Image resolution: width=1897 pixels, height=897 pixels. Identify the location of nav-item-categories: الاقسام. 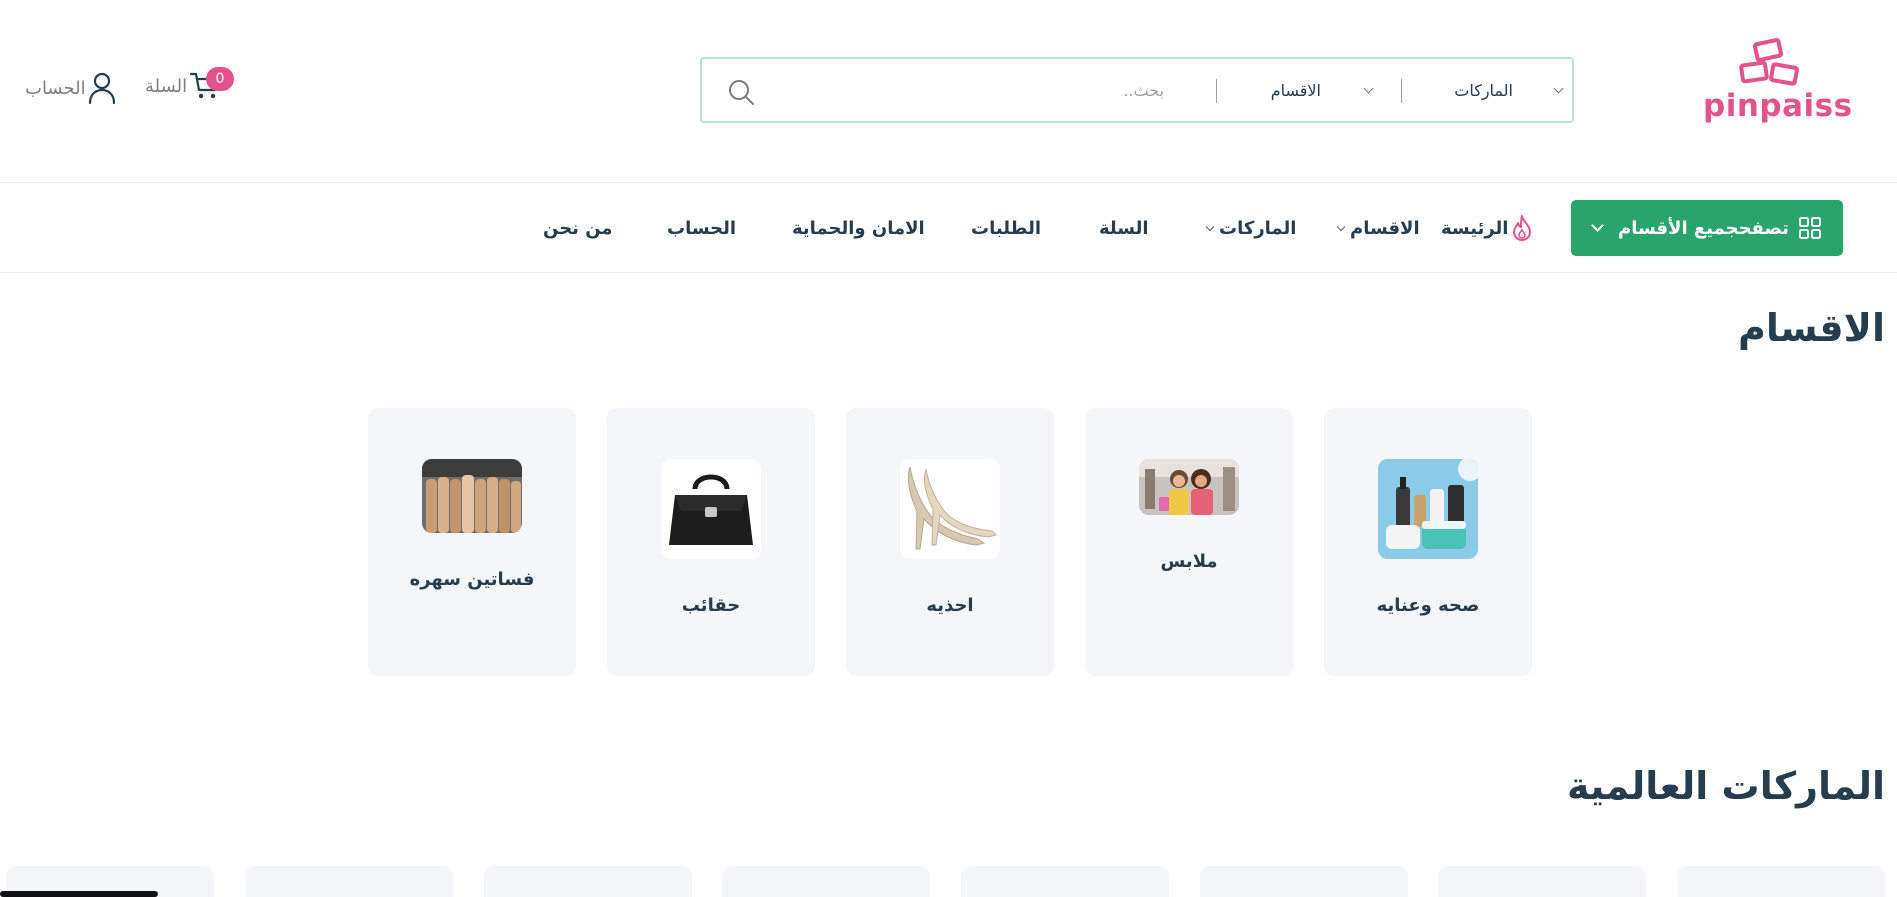
(1378, 228).